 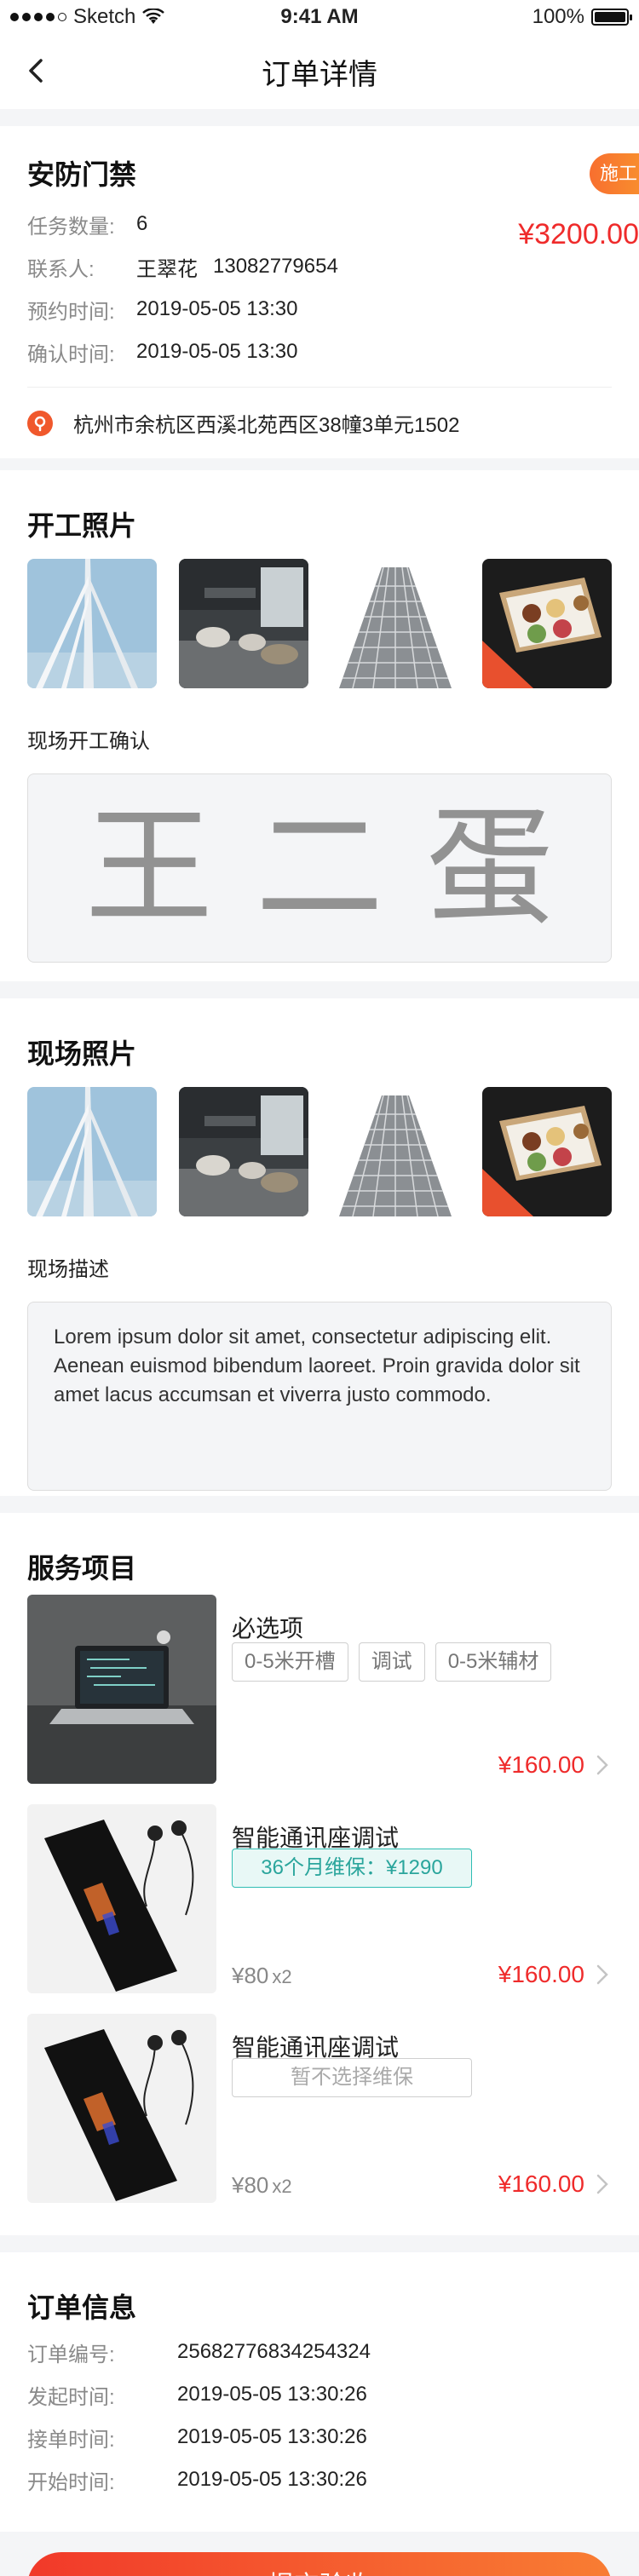 I want to click on status-right: 100%, so click(x=582, y=17).